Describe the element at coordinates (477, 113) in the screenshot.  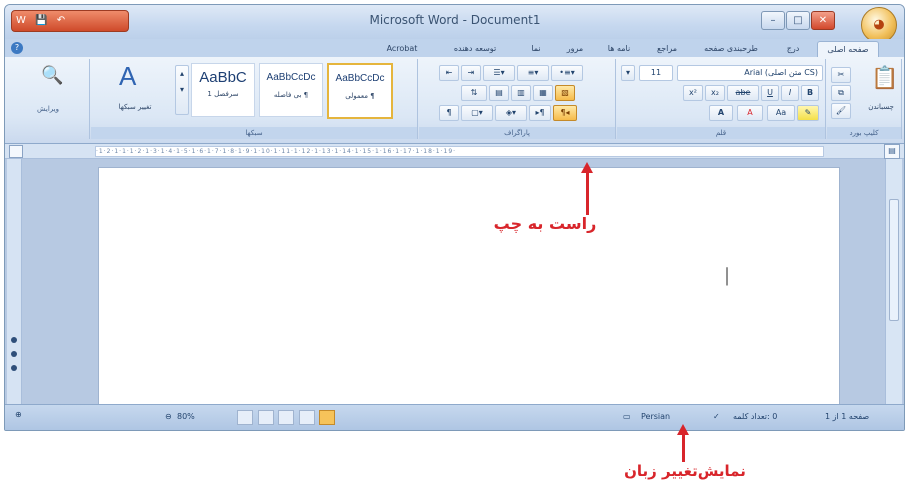
I see `borders-icon: ▢▾` at that location.